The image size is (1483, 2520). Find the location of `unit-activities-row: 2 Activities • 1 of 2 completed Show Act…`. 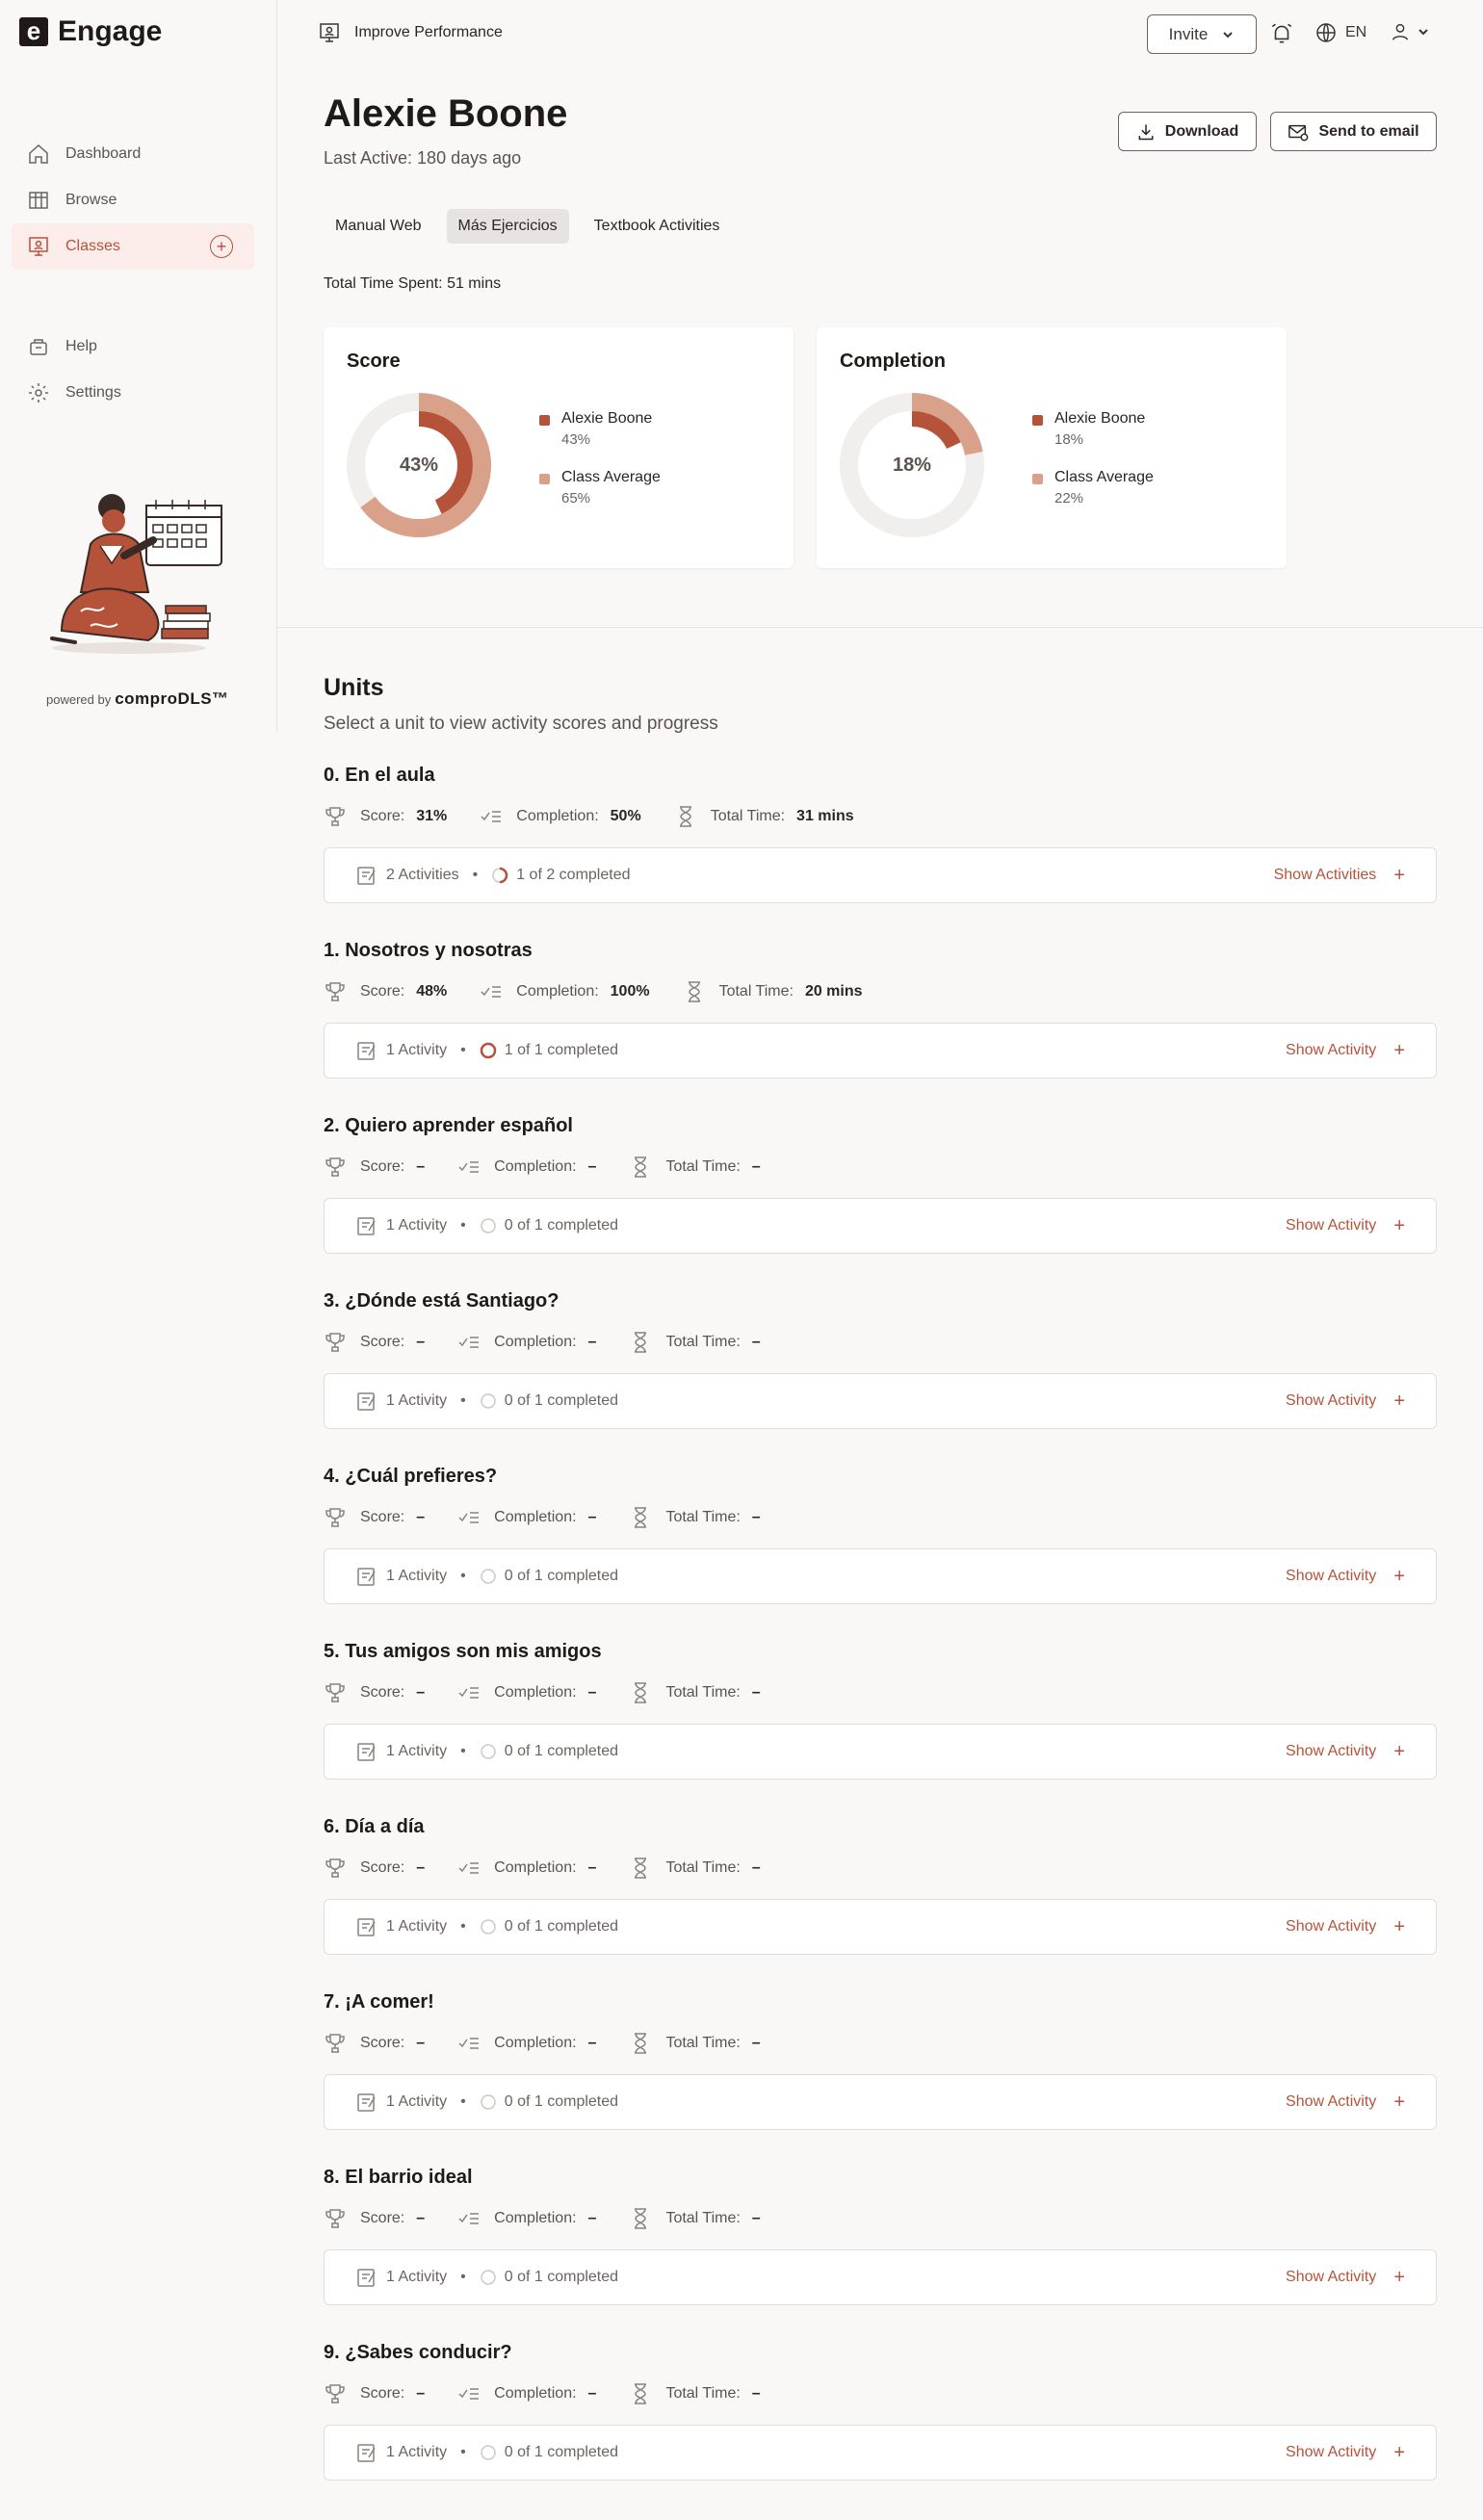

unit-activities-row: 2 Activities • 1 of 2 completed Show Act… is located at coordinates (880, 875).